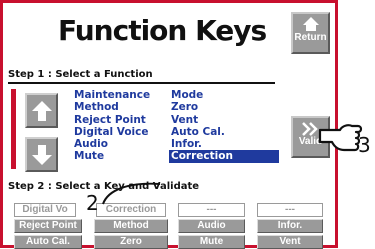 The width and height of the screenshot is (375, 249). What do you see at coordinates (290, 242) in the screenshot?
I see `key-slot: Vent` at bounding box center [290, 242].